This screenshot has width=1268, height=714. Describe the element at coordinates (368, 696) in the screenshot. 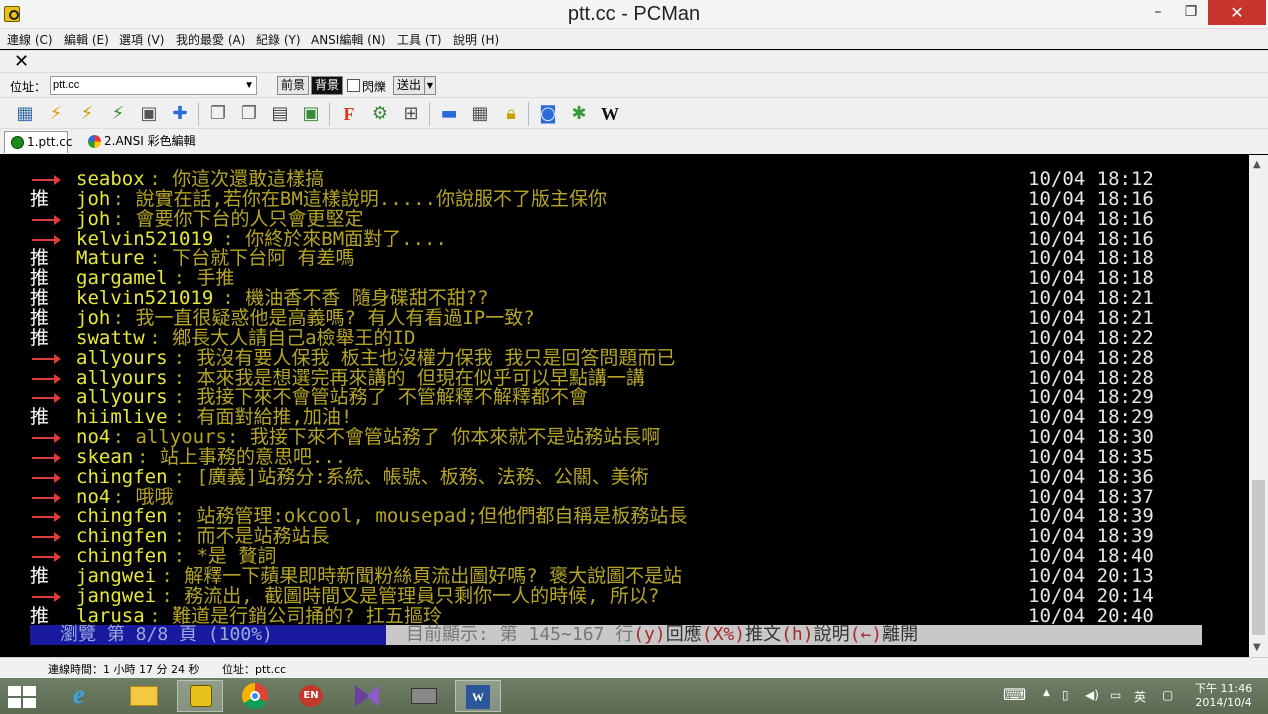

I see `visual-studio-icon` at that location.